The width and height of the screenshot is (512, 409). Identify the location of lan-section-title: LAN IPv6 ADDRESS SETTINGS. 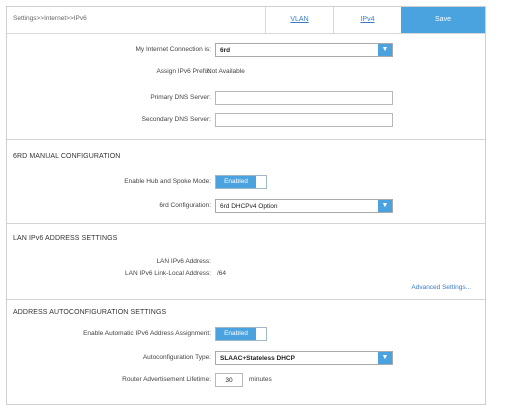
(65, 238).